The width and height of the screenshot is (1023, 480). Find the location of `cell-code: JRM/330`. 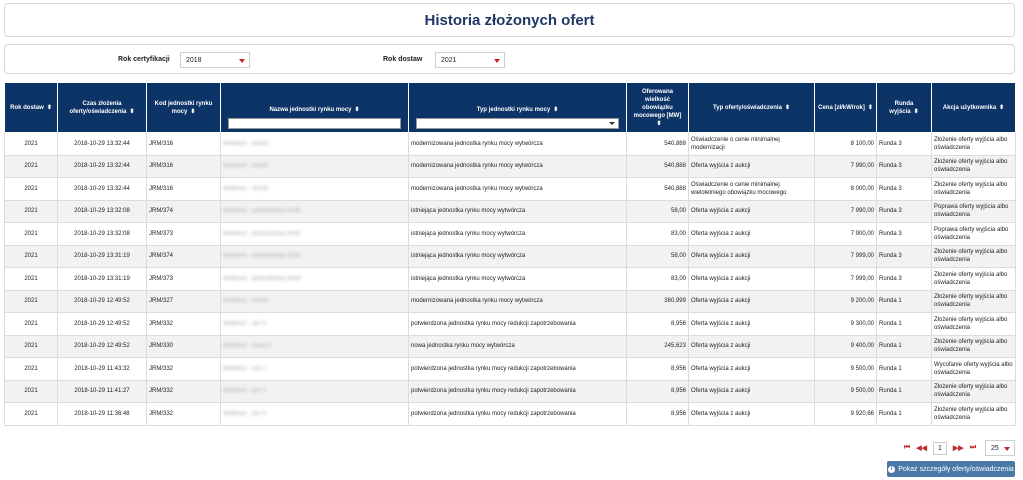

cell-code: JRM/330 is located at coordinates (183, 346).